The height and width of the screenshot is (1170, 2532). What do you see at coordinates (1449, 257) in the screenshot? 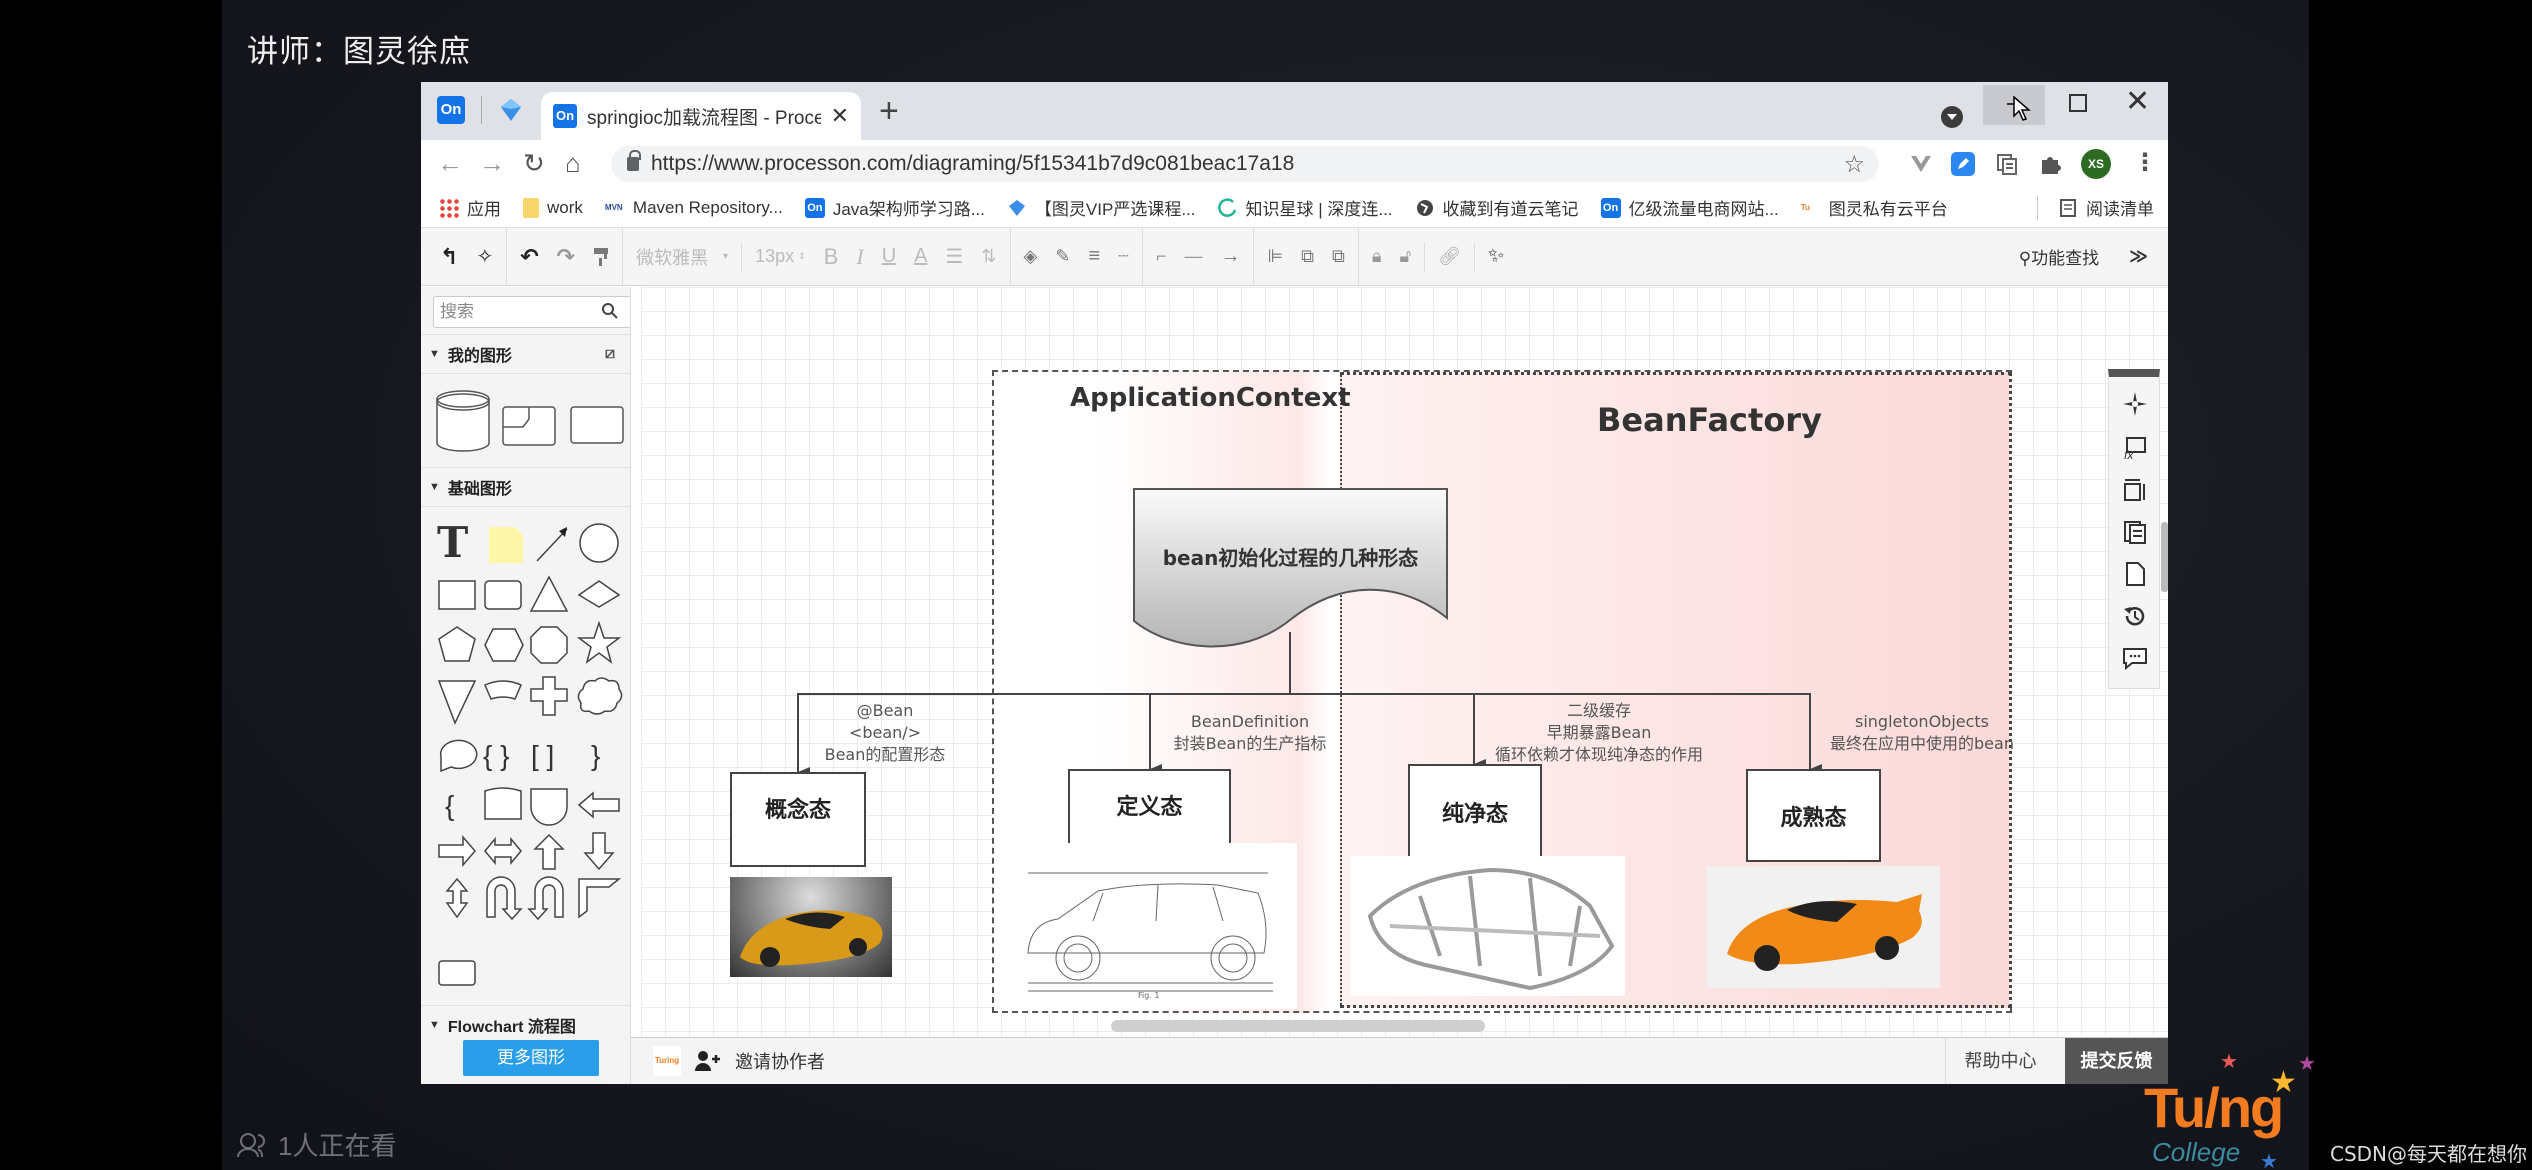
I see `link-icon: 🔗︎` at bounding box center [1449, 257].